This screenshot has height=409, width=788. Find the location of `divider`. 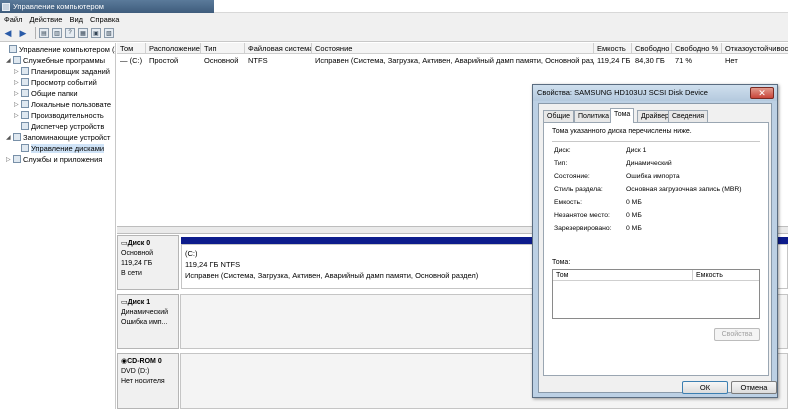

divider is located at coordinates (656, 141).